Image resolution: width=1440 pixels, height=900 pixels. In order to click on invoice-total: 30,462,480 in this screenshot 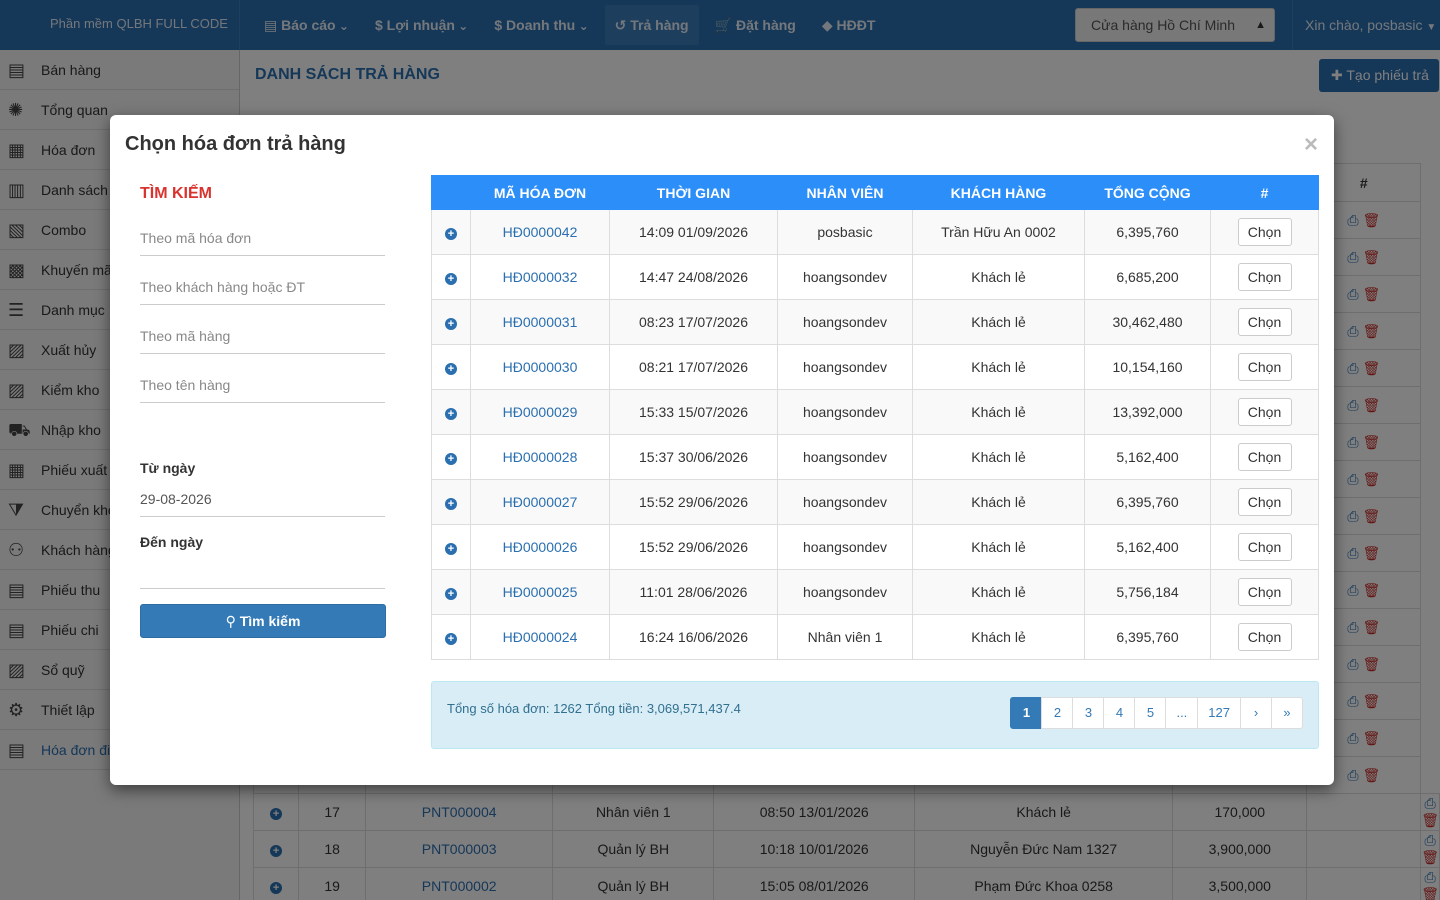, I will do `click(1147, 322)`.